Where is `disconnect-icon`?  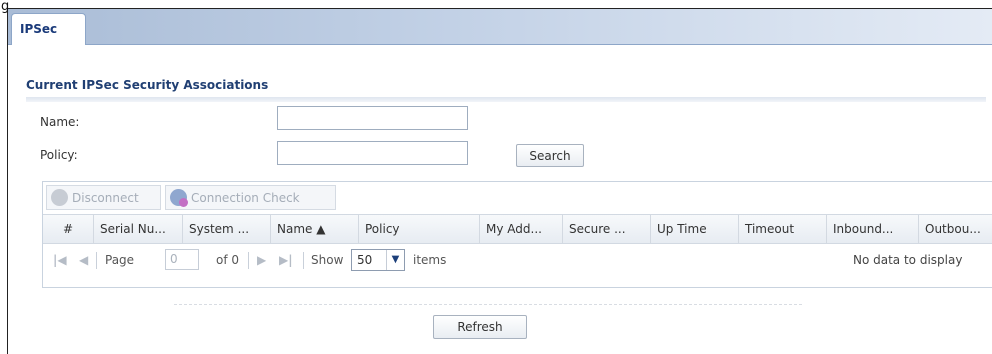
disconnect-icon is located at coordinates (59, 197).